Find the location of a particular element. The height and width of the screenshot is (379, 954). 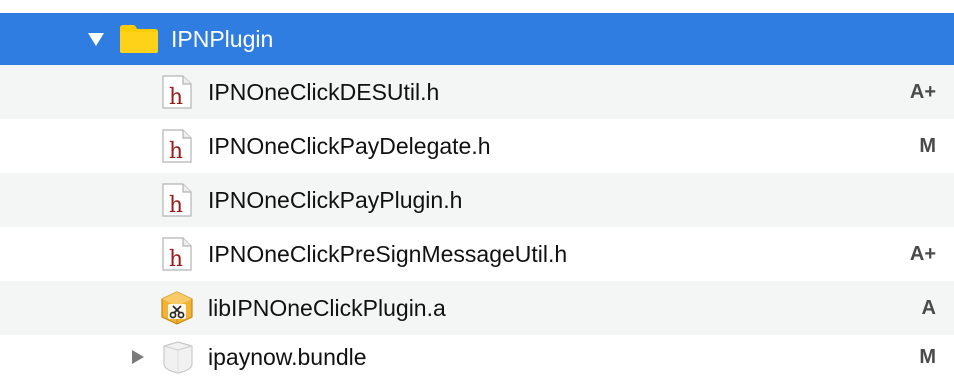

file-label: IPNOneClickPayDelegate.h is located at coordinates (349, 146).